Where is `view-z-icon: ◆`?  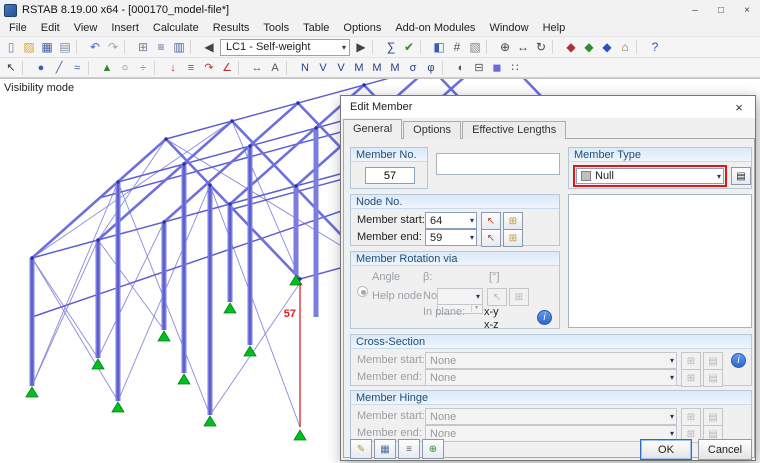 view-z-icon: ◆ is located at coordinates (607, 47).